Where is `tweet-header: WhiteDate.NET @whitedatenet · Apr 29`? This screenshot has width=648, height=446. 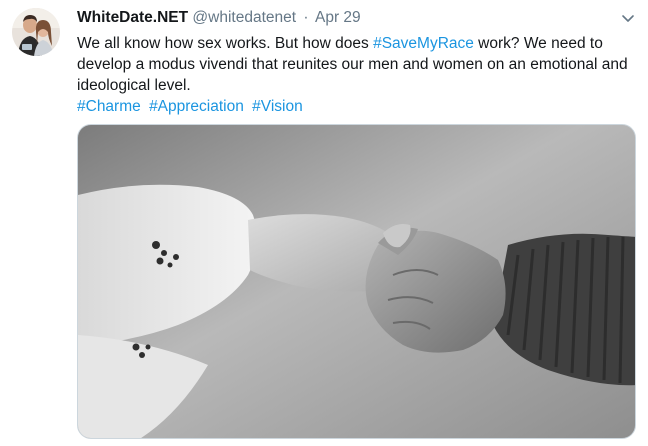 tweet-header: WhiteDate.NET @whitedatenet · Apr 29 is located at coordinates (219, 17).